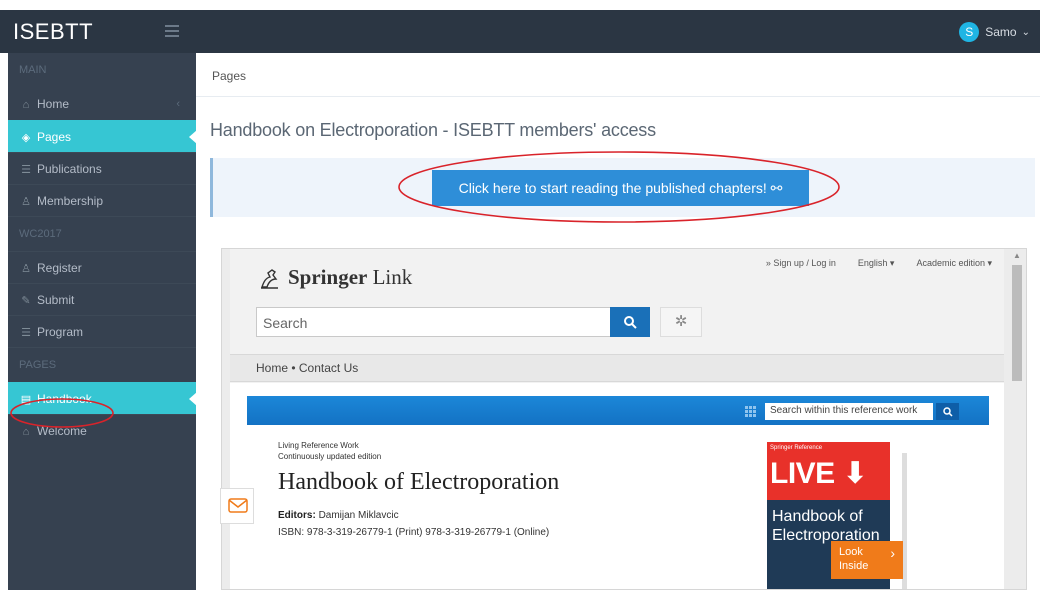  What do you see at coordinates (102, 267) in the screenshot?
I see `sidebar-item-register: ♙ Register` at bounding box center [102, 267].